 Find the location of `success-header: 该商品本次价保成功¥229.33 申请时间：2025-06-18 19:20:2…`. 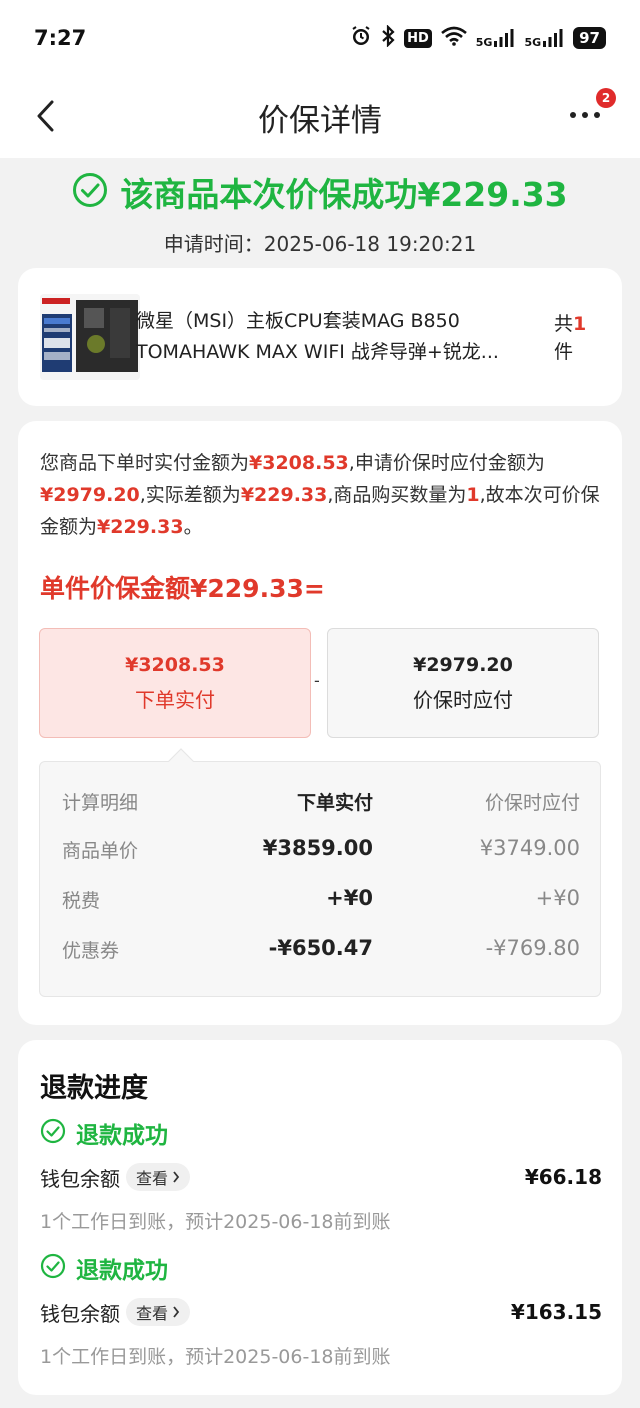

success-header: 该商品本次价保成功¥229.33 申请时间：2025-06-18 19:20:2… is located at coordinates (320, 212).